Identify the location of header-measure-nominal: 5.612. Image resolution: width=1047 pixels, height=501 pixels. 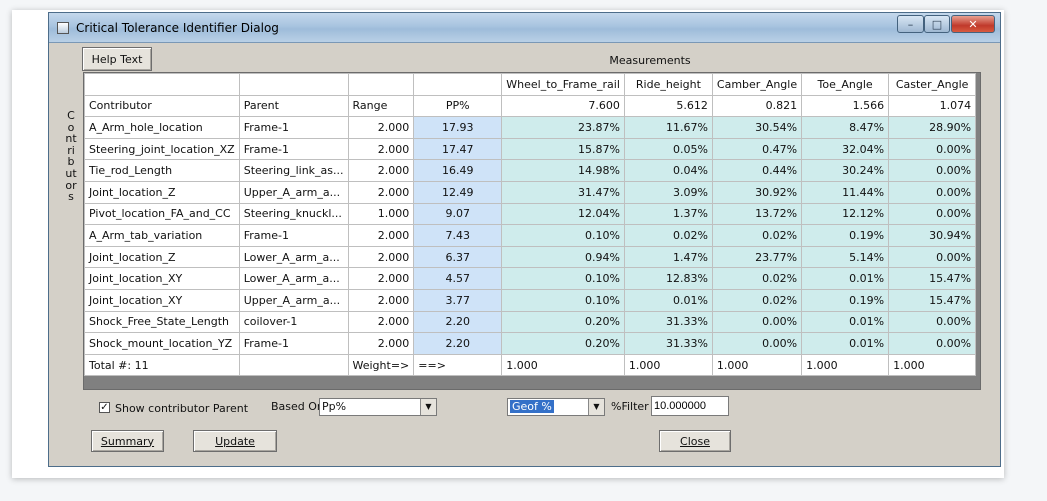
(668, 106).